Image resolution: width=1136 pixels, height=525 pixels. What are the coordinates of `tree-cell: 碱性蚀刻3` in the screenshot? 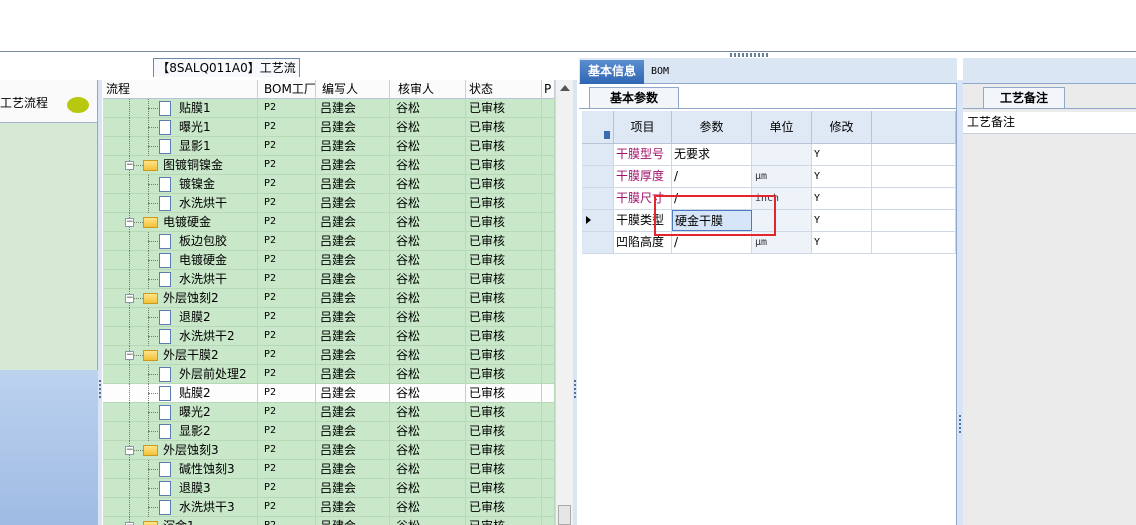 It's located at (180, 469).